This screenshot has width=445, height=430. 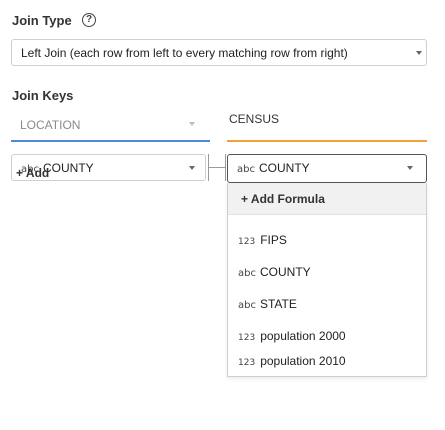 What do you see at coordinates (50, 125) in the screenshot?
I see `left-table-name: LOCATION` at bounding box center [50, 125].